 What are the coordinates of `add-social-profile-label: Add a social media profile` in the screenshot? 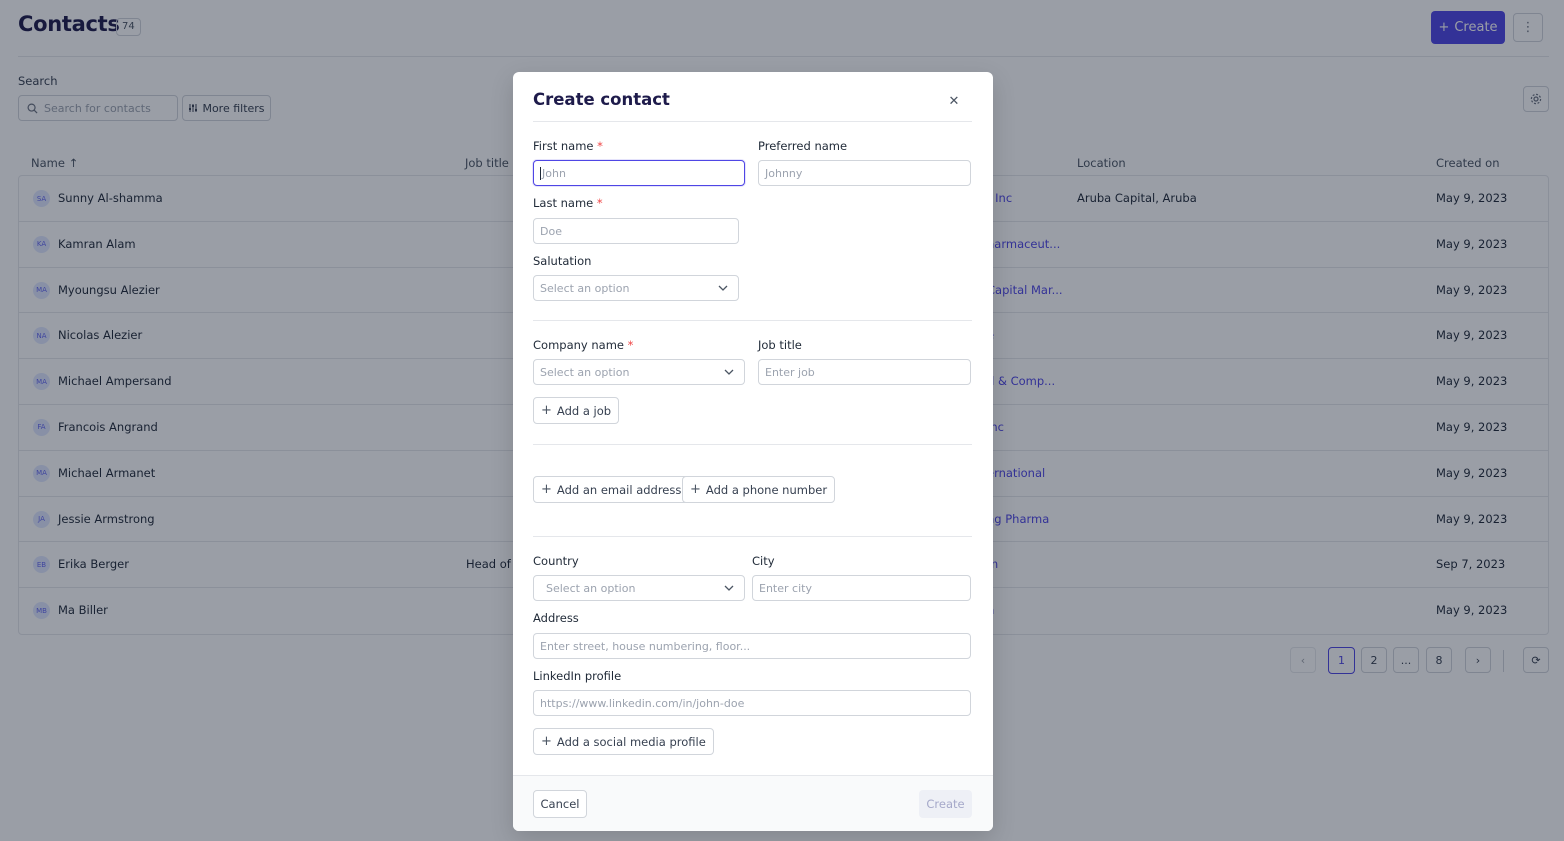 It's located at (631, 741).